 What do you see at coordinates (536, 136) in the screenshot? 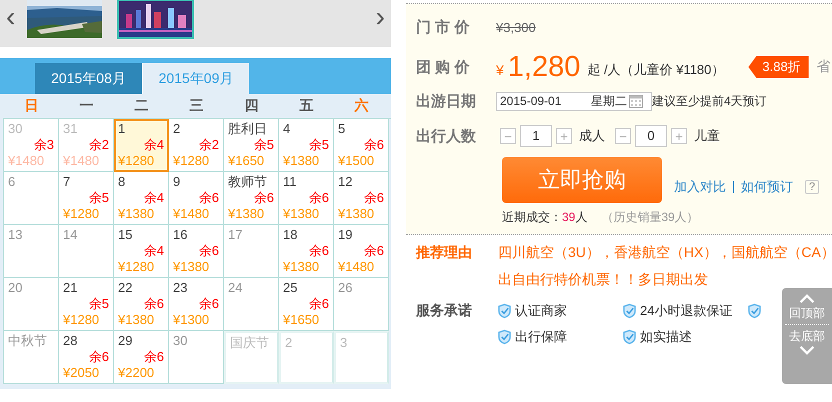
I see `count-field: 1` at bounding box center [536, 136].